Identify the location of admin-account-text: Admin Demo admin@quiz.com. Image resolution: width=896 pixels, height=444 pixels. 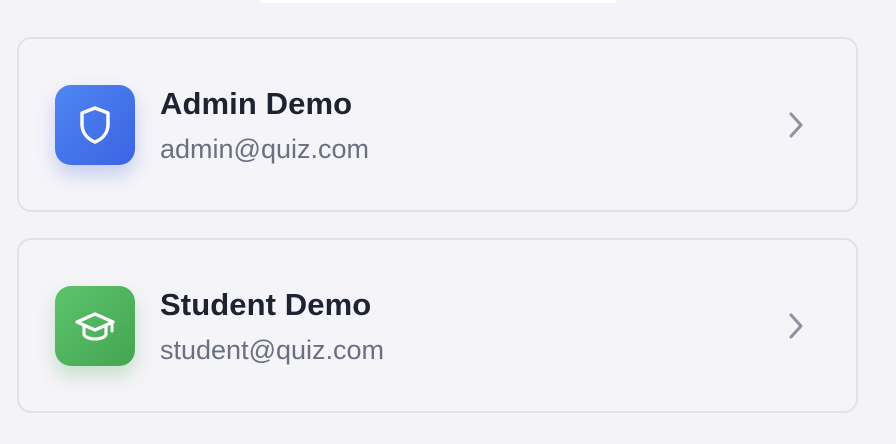
(472, 125).